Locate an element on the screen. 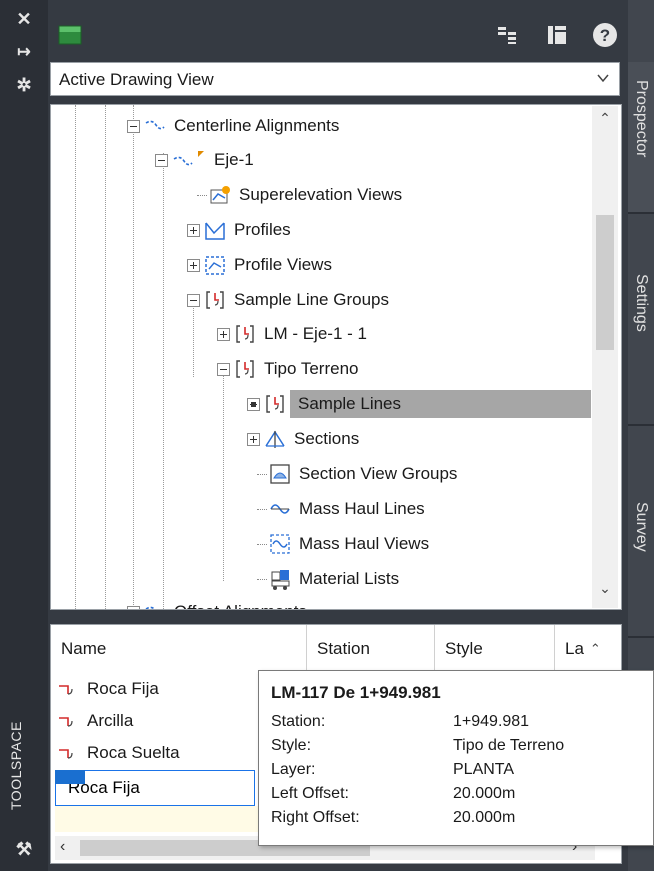 The height and width of the screenshot is (871, 654). tree-item-eje1: Eje-1 is located at coordinates (204, 160).